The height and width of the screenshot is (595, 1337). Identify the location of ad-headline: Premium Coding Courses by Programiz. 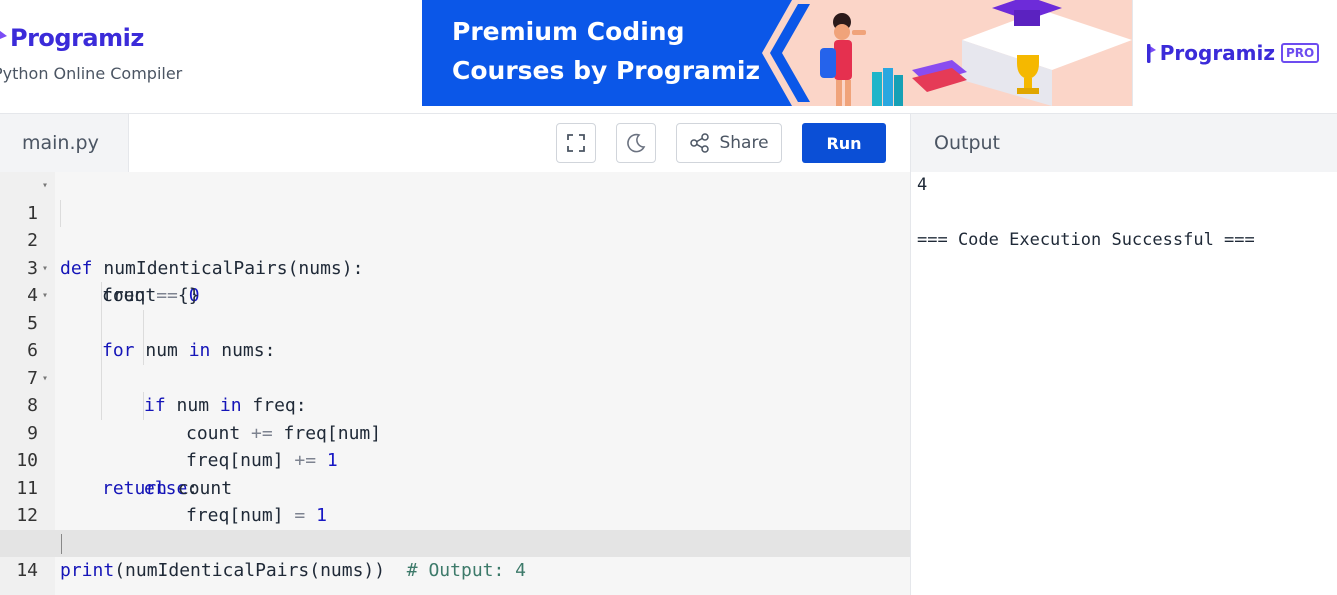
(606, 51).